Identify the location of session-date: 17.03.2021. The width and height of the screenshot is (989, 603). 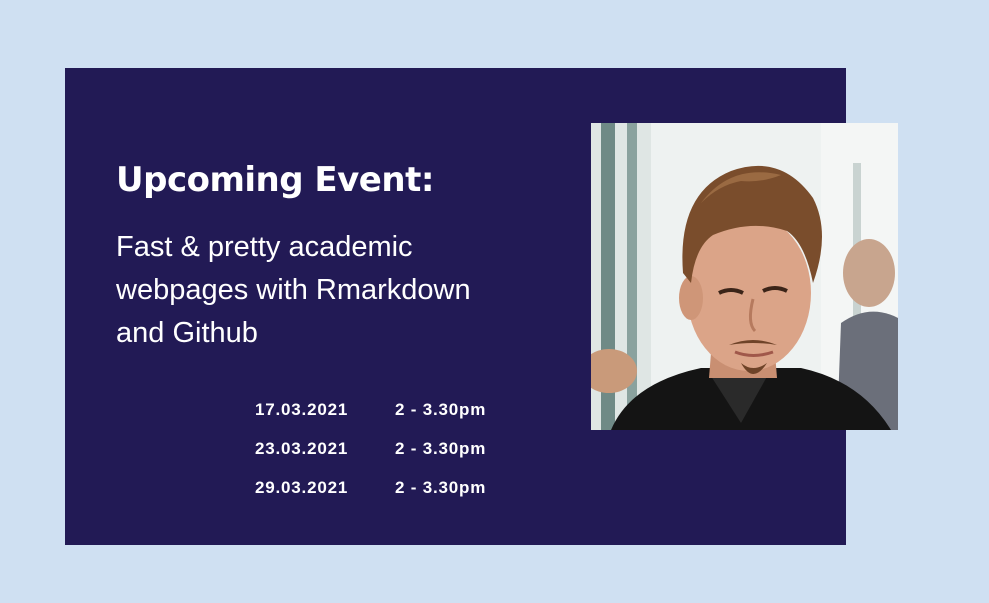
(302, 409).